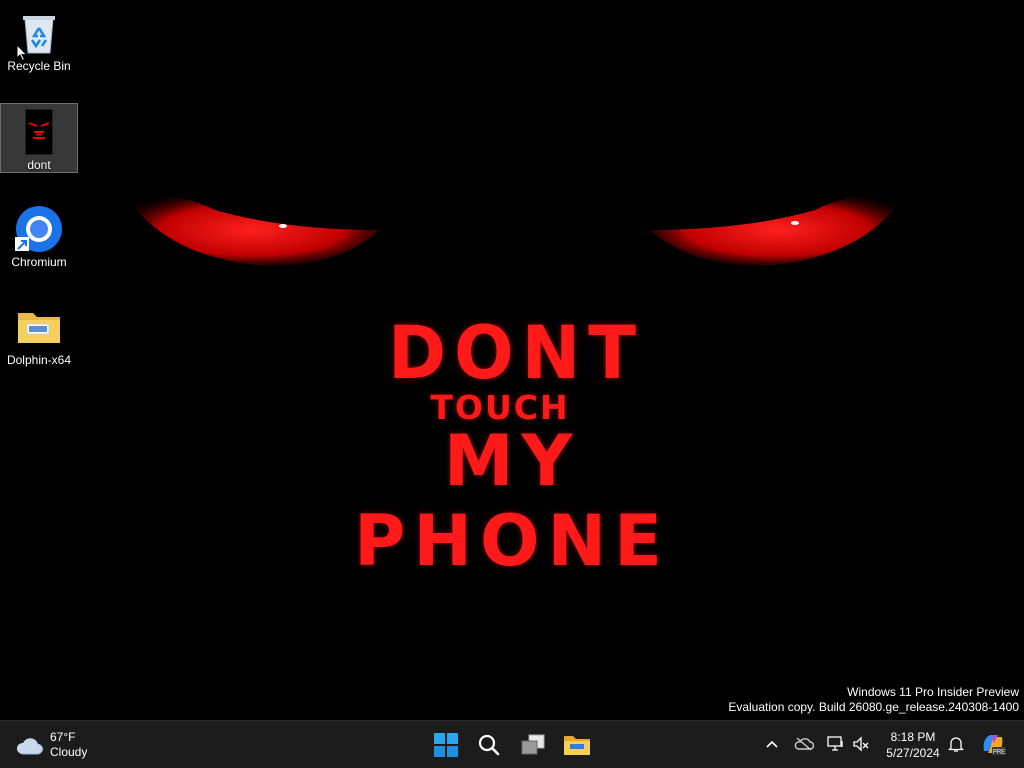 Image resolution: width=1024 pixels, height=768 pixels. What do you see at coordinates (913, 753) in the screenshot?
I see `clock-date: 5/27/2024` at bounding box center [913, 753].